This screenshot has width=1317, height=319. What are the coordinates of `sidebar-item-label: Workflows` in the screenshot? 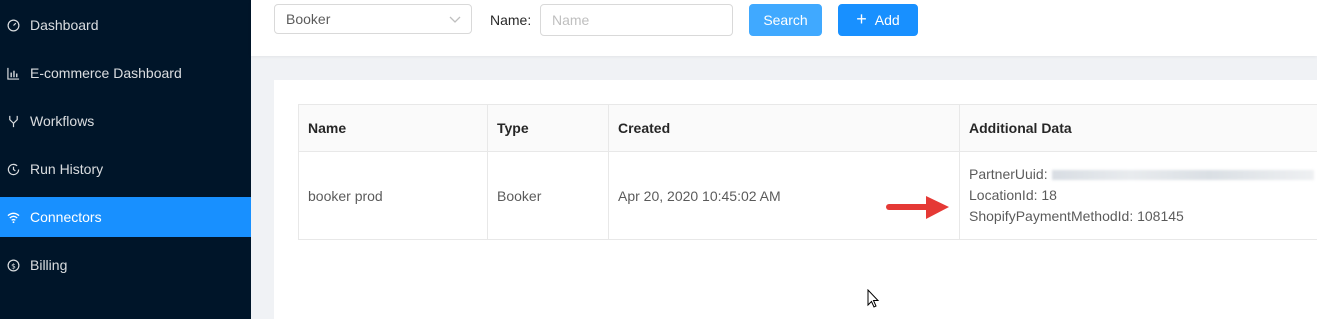 It's located at (62, 121).